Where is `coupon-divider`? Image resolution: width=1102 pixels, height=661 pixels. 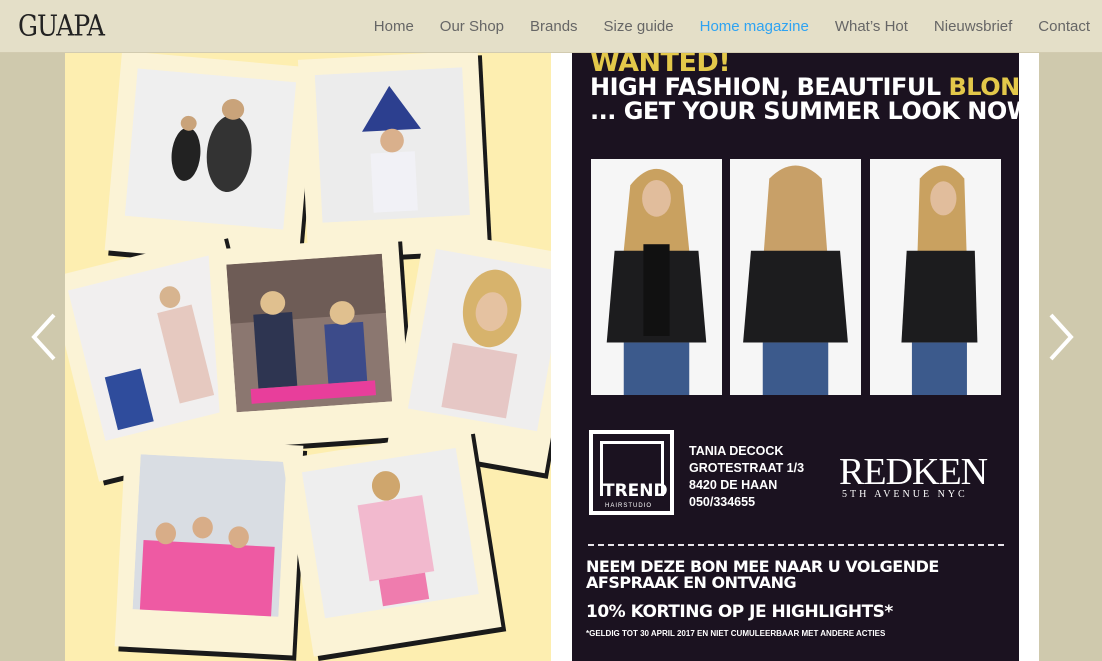
coupon-divider is located at coordinates (796, 545).